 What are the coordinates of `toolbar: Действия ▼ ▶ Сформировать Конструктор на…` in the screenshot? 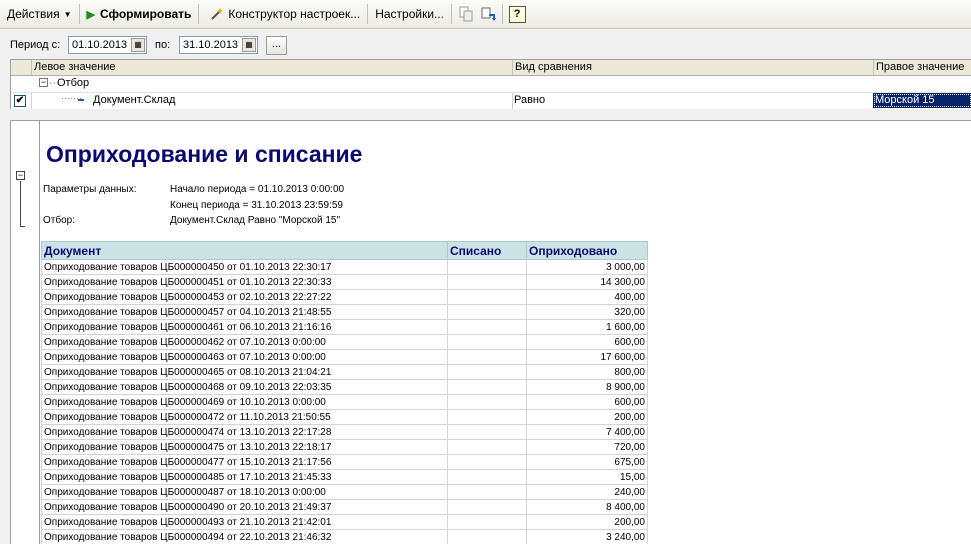 It's located at (485, 14).